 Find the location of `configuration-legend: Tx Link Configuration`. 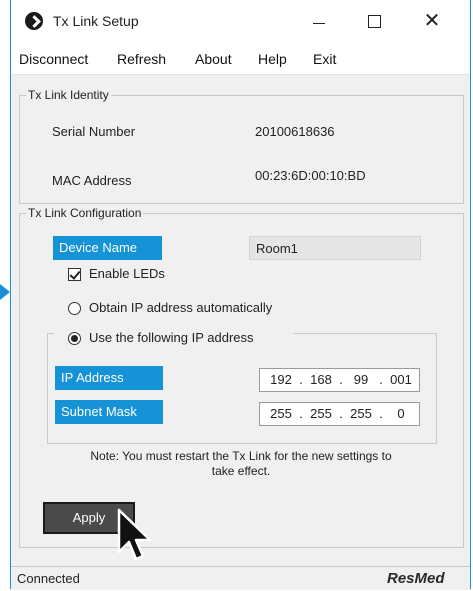

configuration-legend: Tx Link Configuration is located at coordinates (85, 213).